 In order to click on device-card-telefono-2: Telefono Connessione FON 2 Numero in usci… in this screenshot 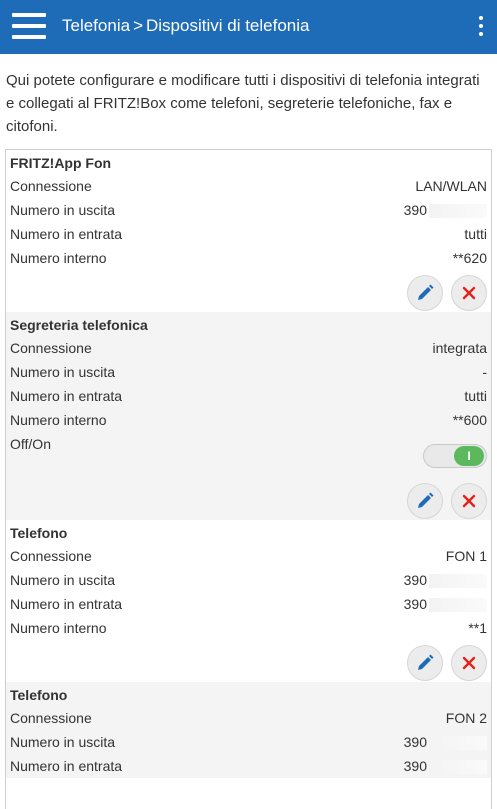, I will do `click(248, 730)`.